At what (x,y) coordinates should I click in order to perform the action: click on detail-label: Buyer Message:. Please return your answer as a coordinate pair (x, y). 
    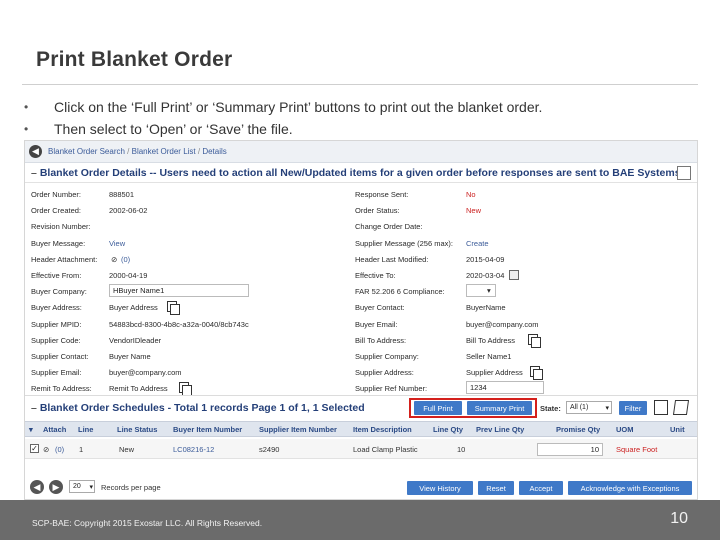
    Looking at the image, I should click on (58, 243).